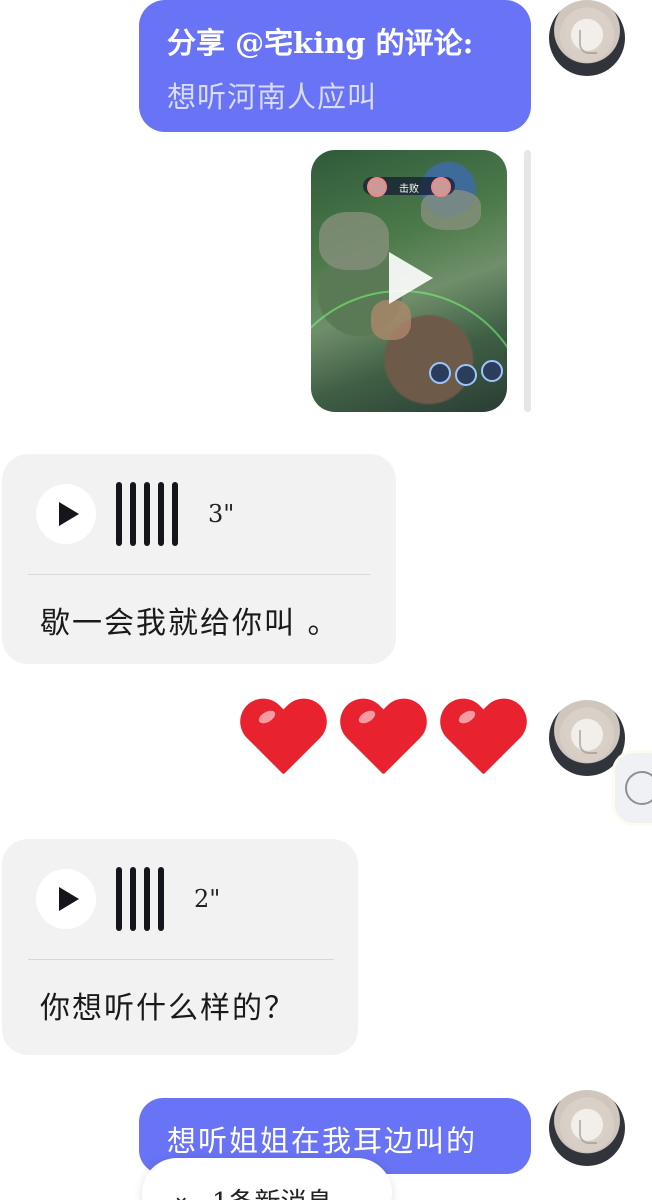  What do you see at coordinates (322, 1141) in the screenshot?
I see `text-message-content: 想听姐姐在我耳边叫的` at bounding box center [322, 1141].